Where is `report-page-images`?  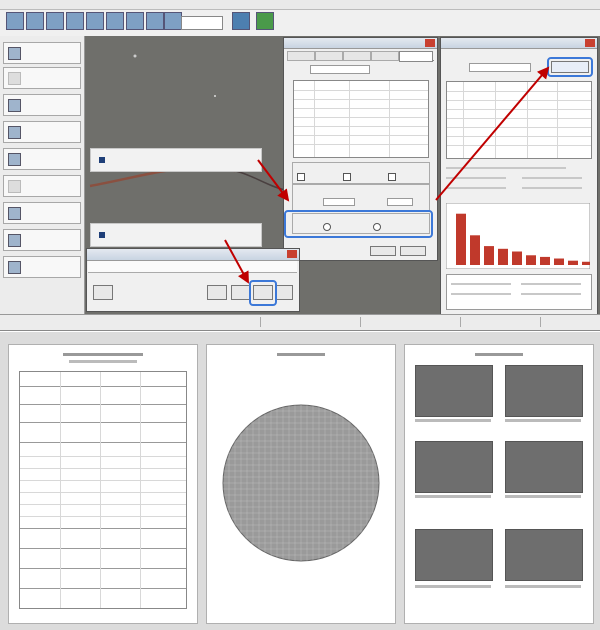
report-page-images is located at coordinates (499, 484).